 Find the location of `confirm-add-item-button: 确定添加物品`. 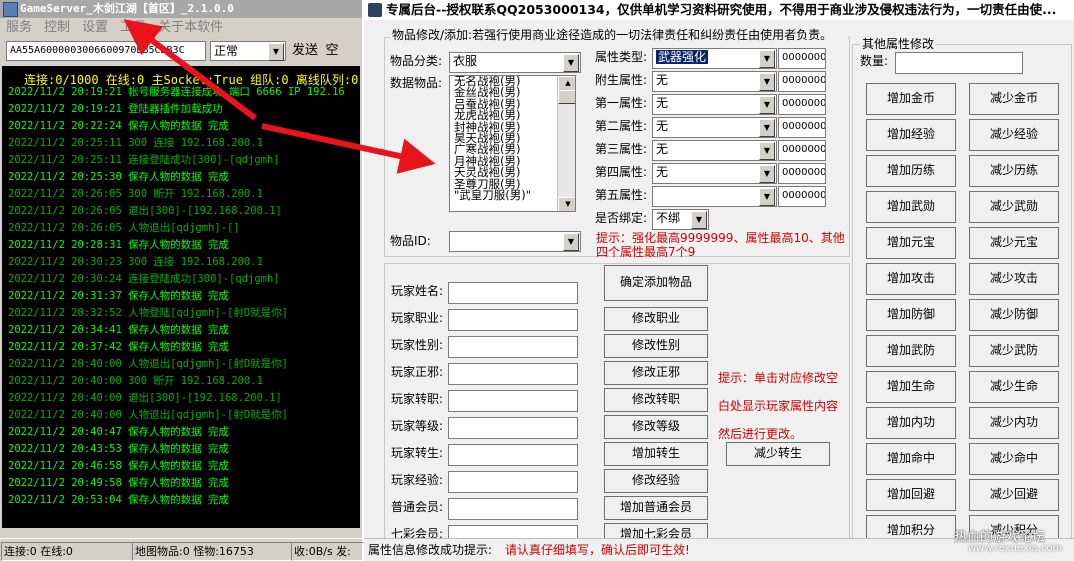

confirm-add-item-button: 确定添加物品 is located at coordinates (656, 283).